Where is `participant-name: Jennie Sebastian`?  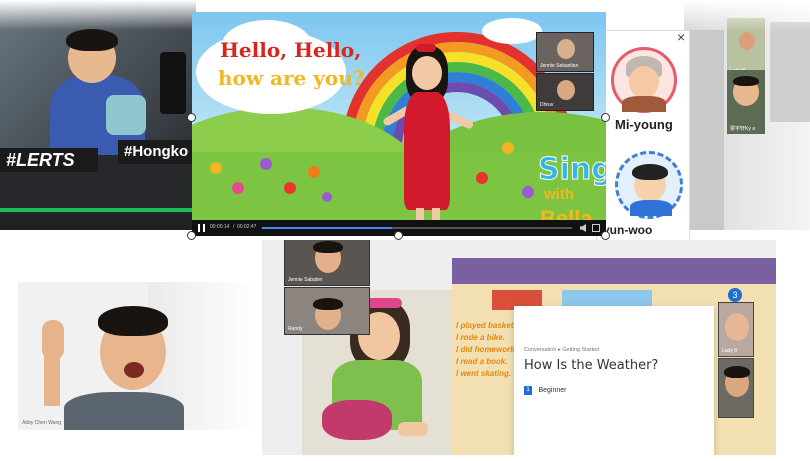 participant-name: Jennie Sebastian is located at coordinates (559, 66).